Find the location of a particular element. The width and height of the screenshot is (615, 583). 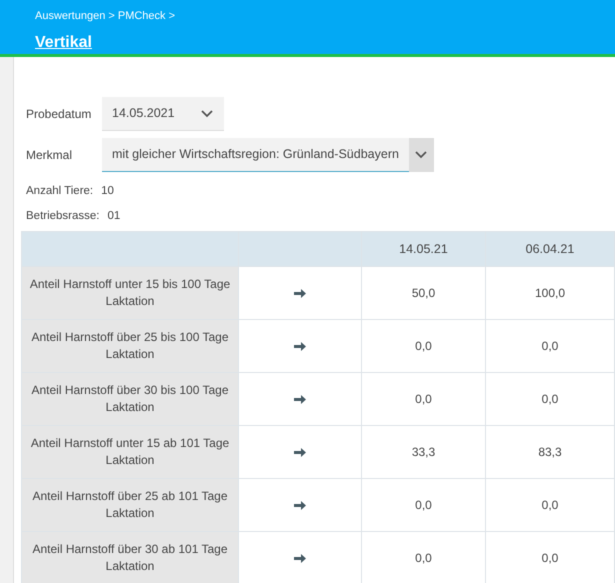

row-label: Anteil Harnstoff unter 15 ab 101 Tage Laktation is located at coordinates (130, 452).